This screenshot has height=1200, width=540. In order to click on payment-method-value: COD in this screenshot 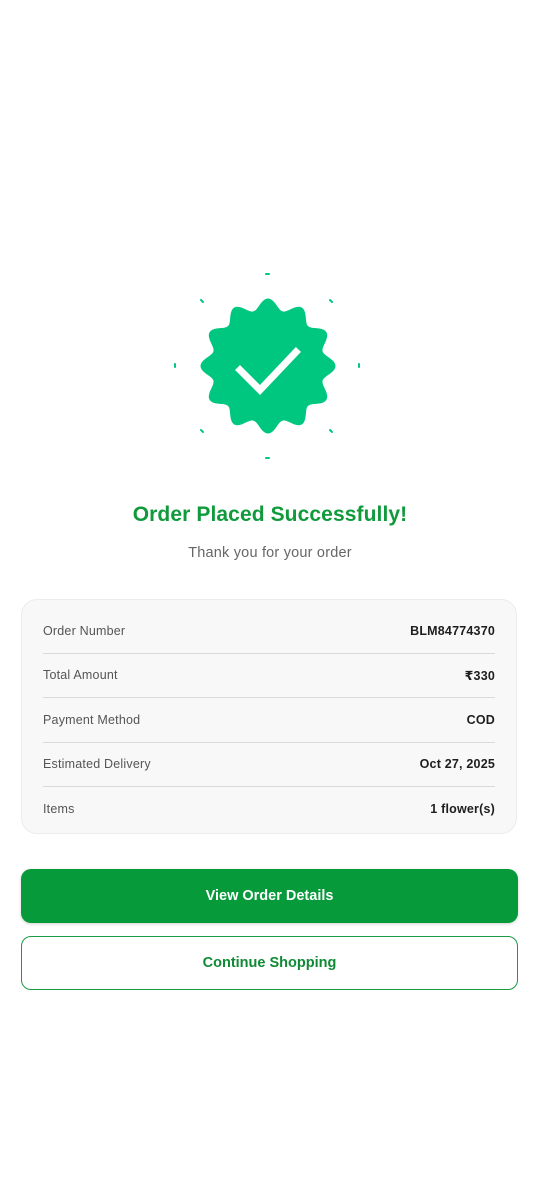, I will do `click(480, 719)`.